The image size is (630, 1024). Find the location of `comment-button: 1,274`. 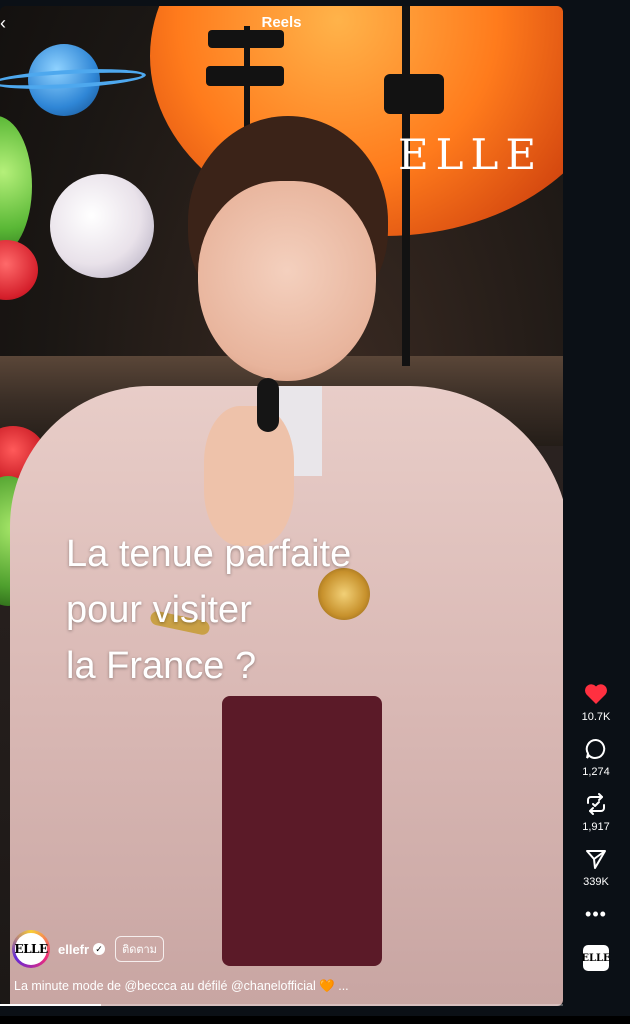

comment-button: 1,274 is located at coordinates (596, 756).